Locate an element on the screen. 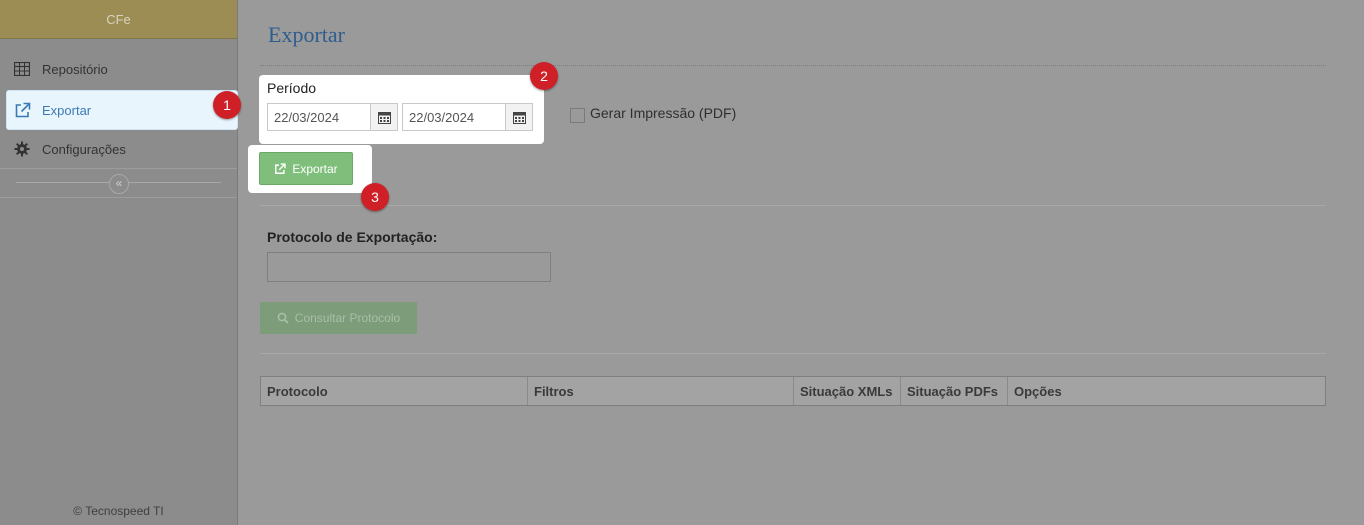  export-button: Exportar is located at coordinates (306, 168).